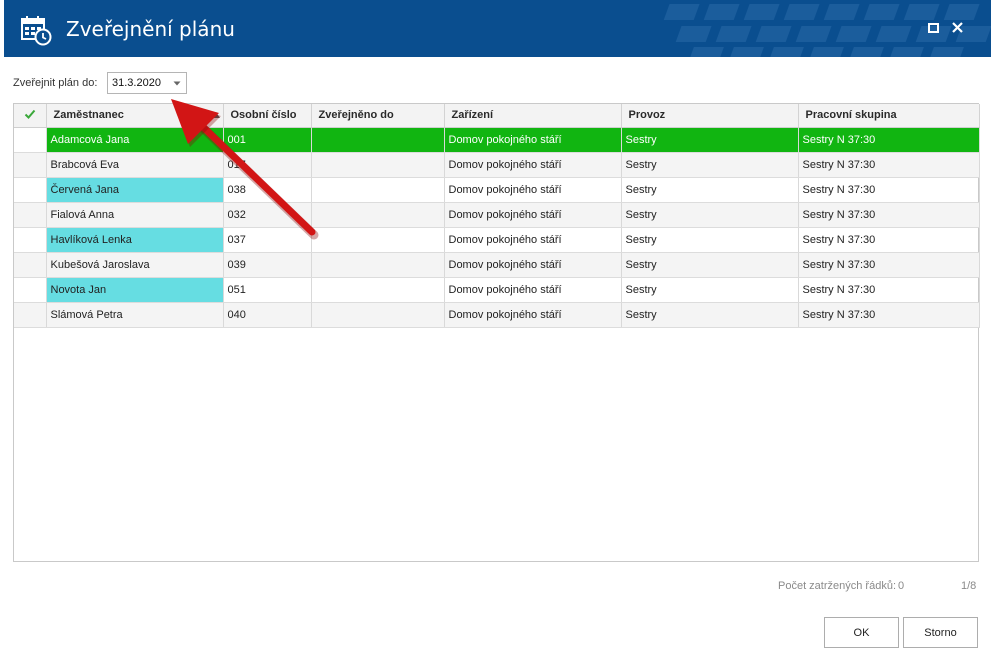 The height and width of the screenshot is (658, 991). What do you see at coordinates (861, 632) in the screenshot?
I see `ok-button: OK` at bounding box center [861, 632].